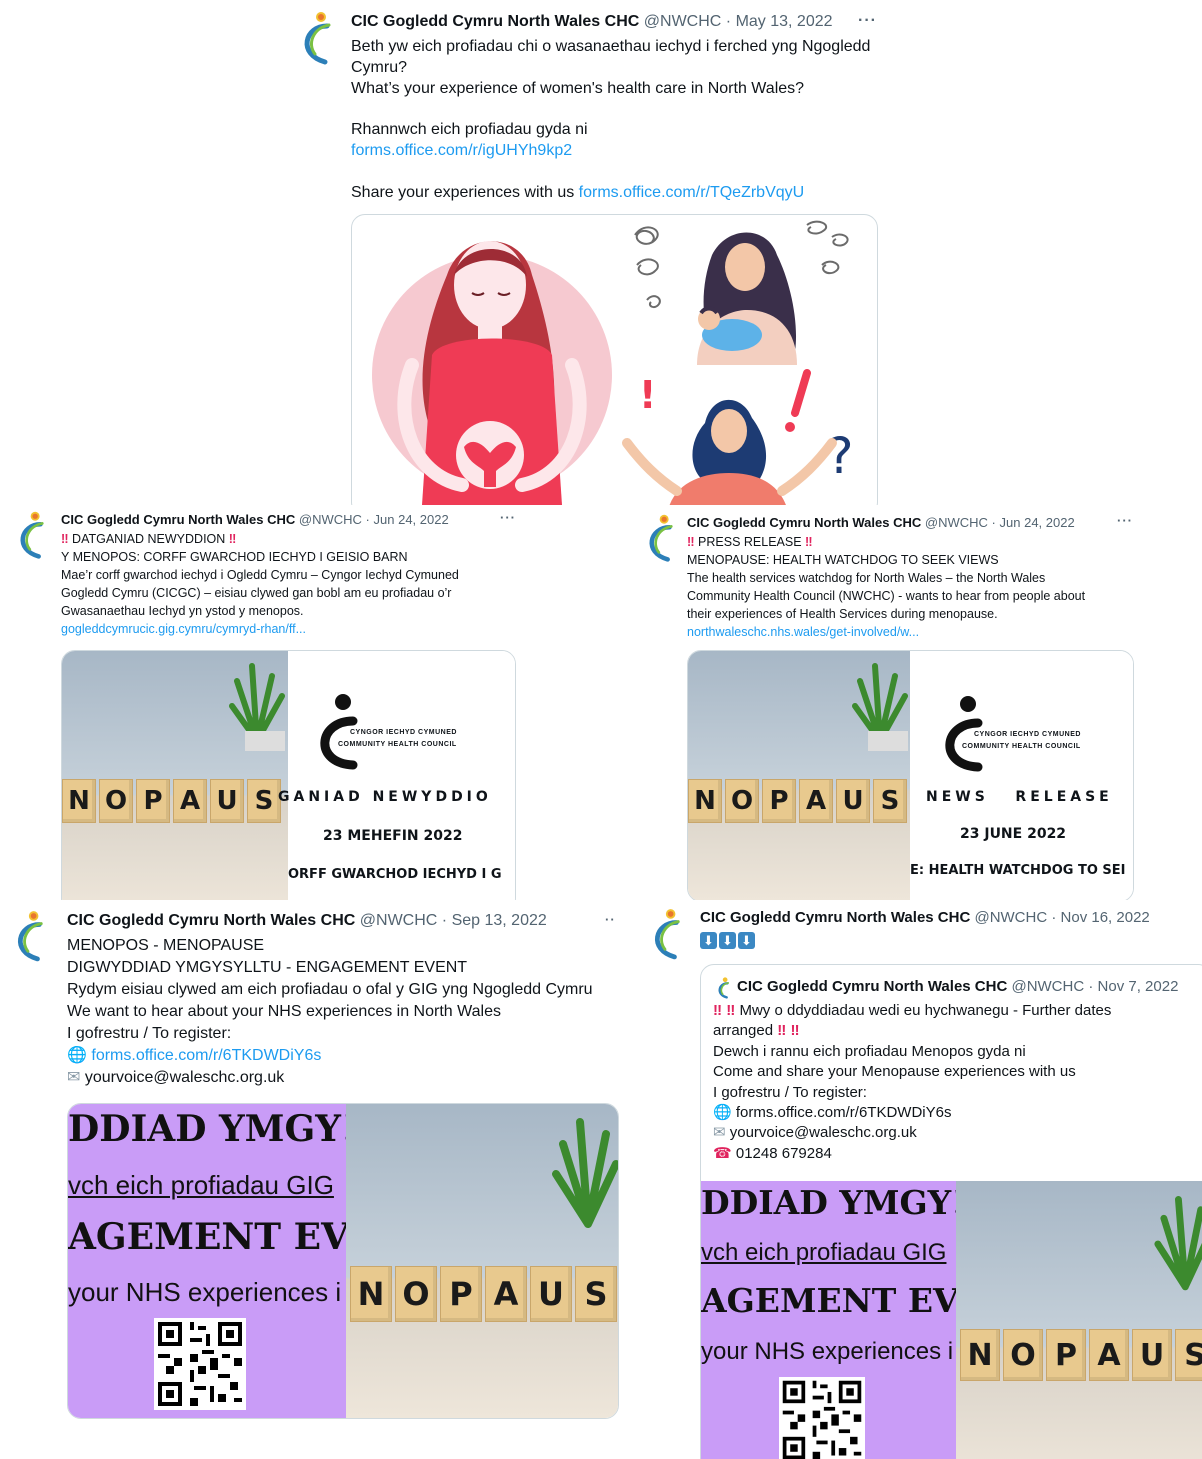  I want to click on qr-code-icon, so click(200, 1364).